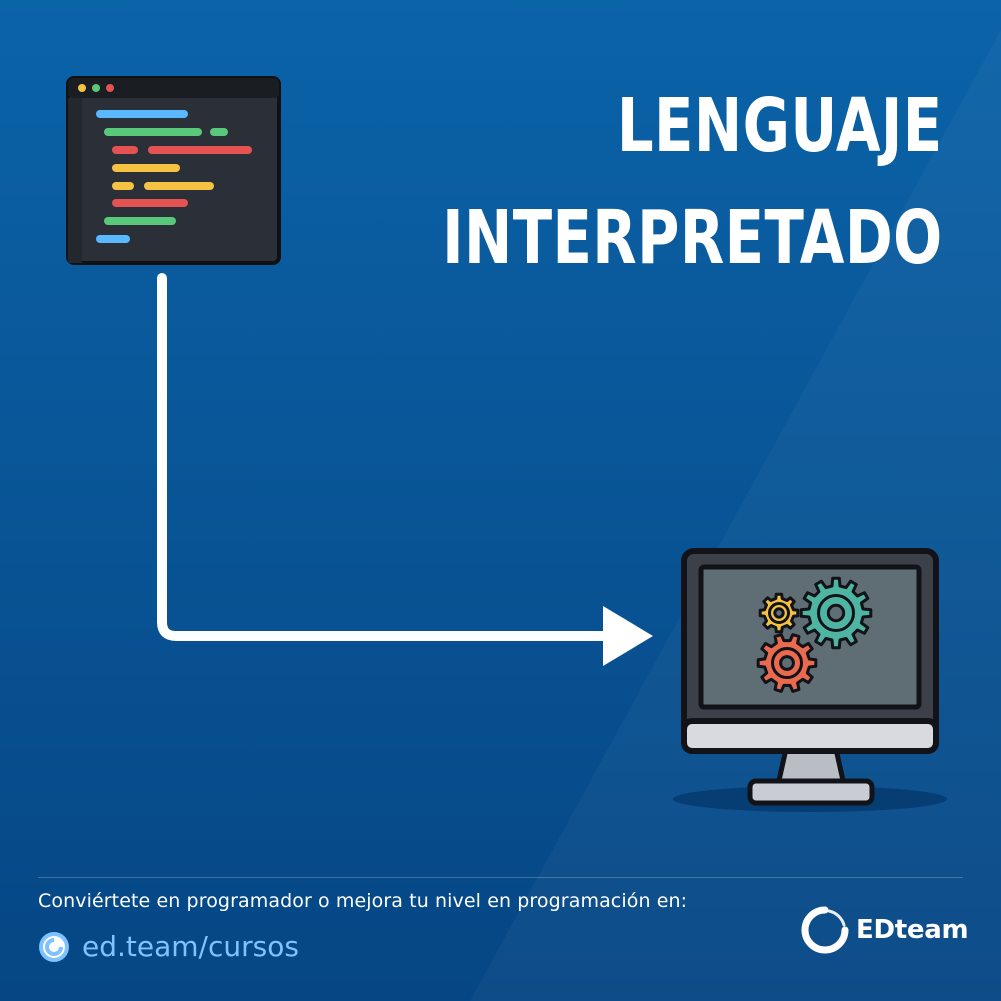 The width and height of the screenshot is (1001, 1001). I want to click on courses-link: ed.team/cursos, so click(168, 946).